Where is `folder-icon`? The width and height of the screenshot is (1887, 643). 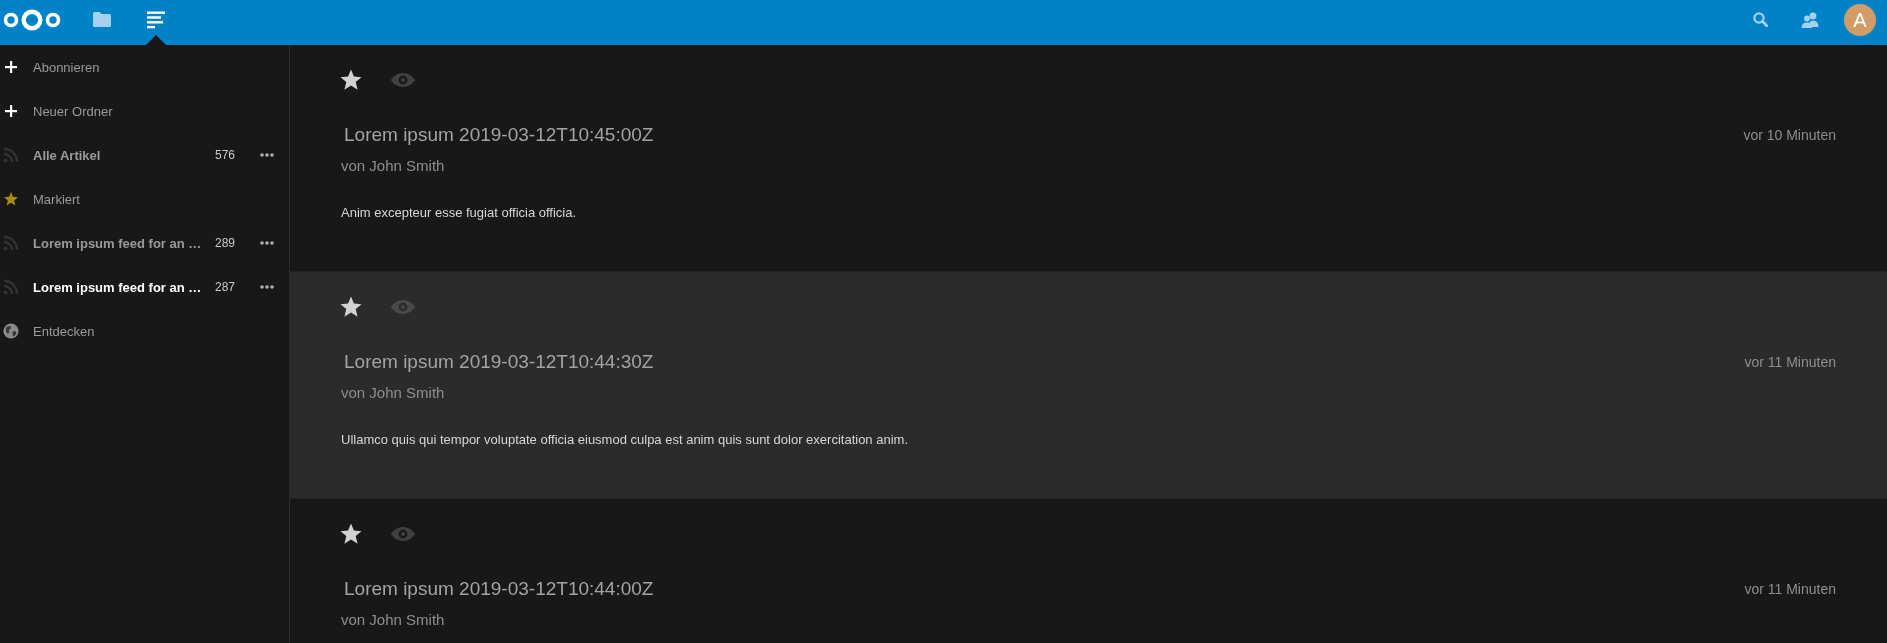 folder-icon is located at coordinates (102, 19).